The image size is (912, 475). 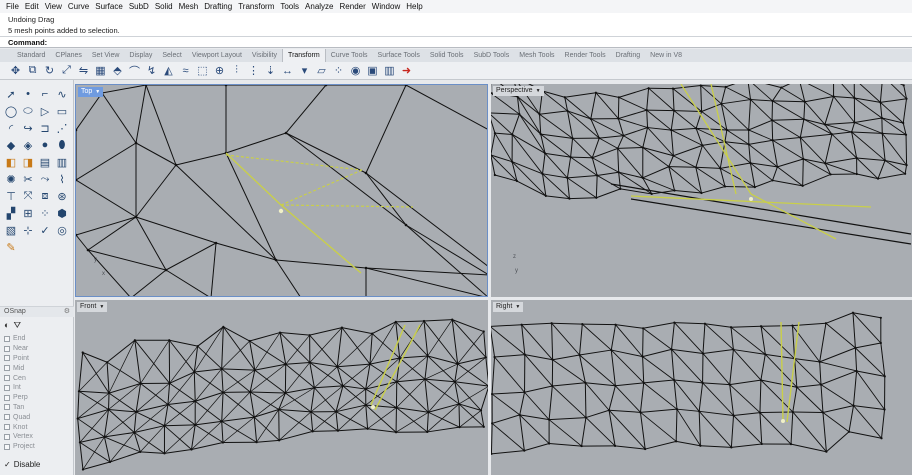 What do you see at coordinates (19, 408) in the screenshot?
I see `osnap-tan: Tan` at bounding box center [19, 408].